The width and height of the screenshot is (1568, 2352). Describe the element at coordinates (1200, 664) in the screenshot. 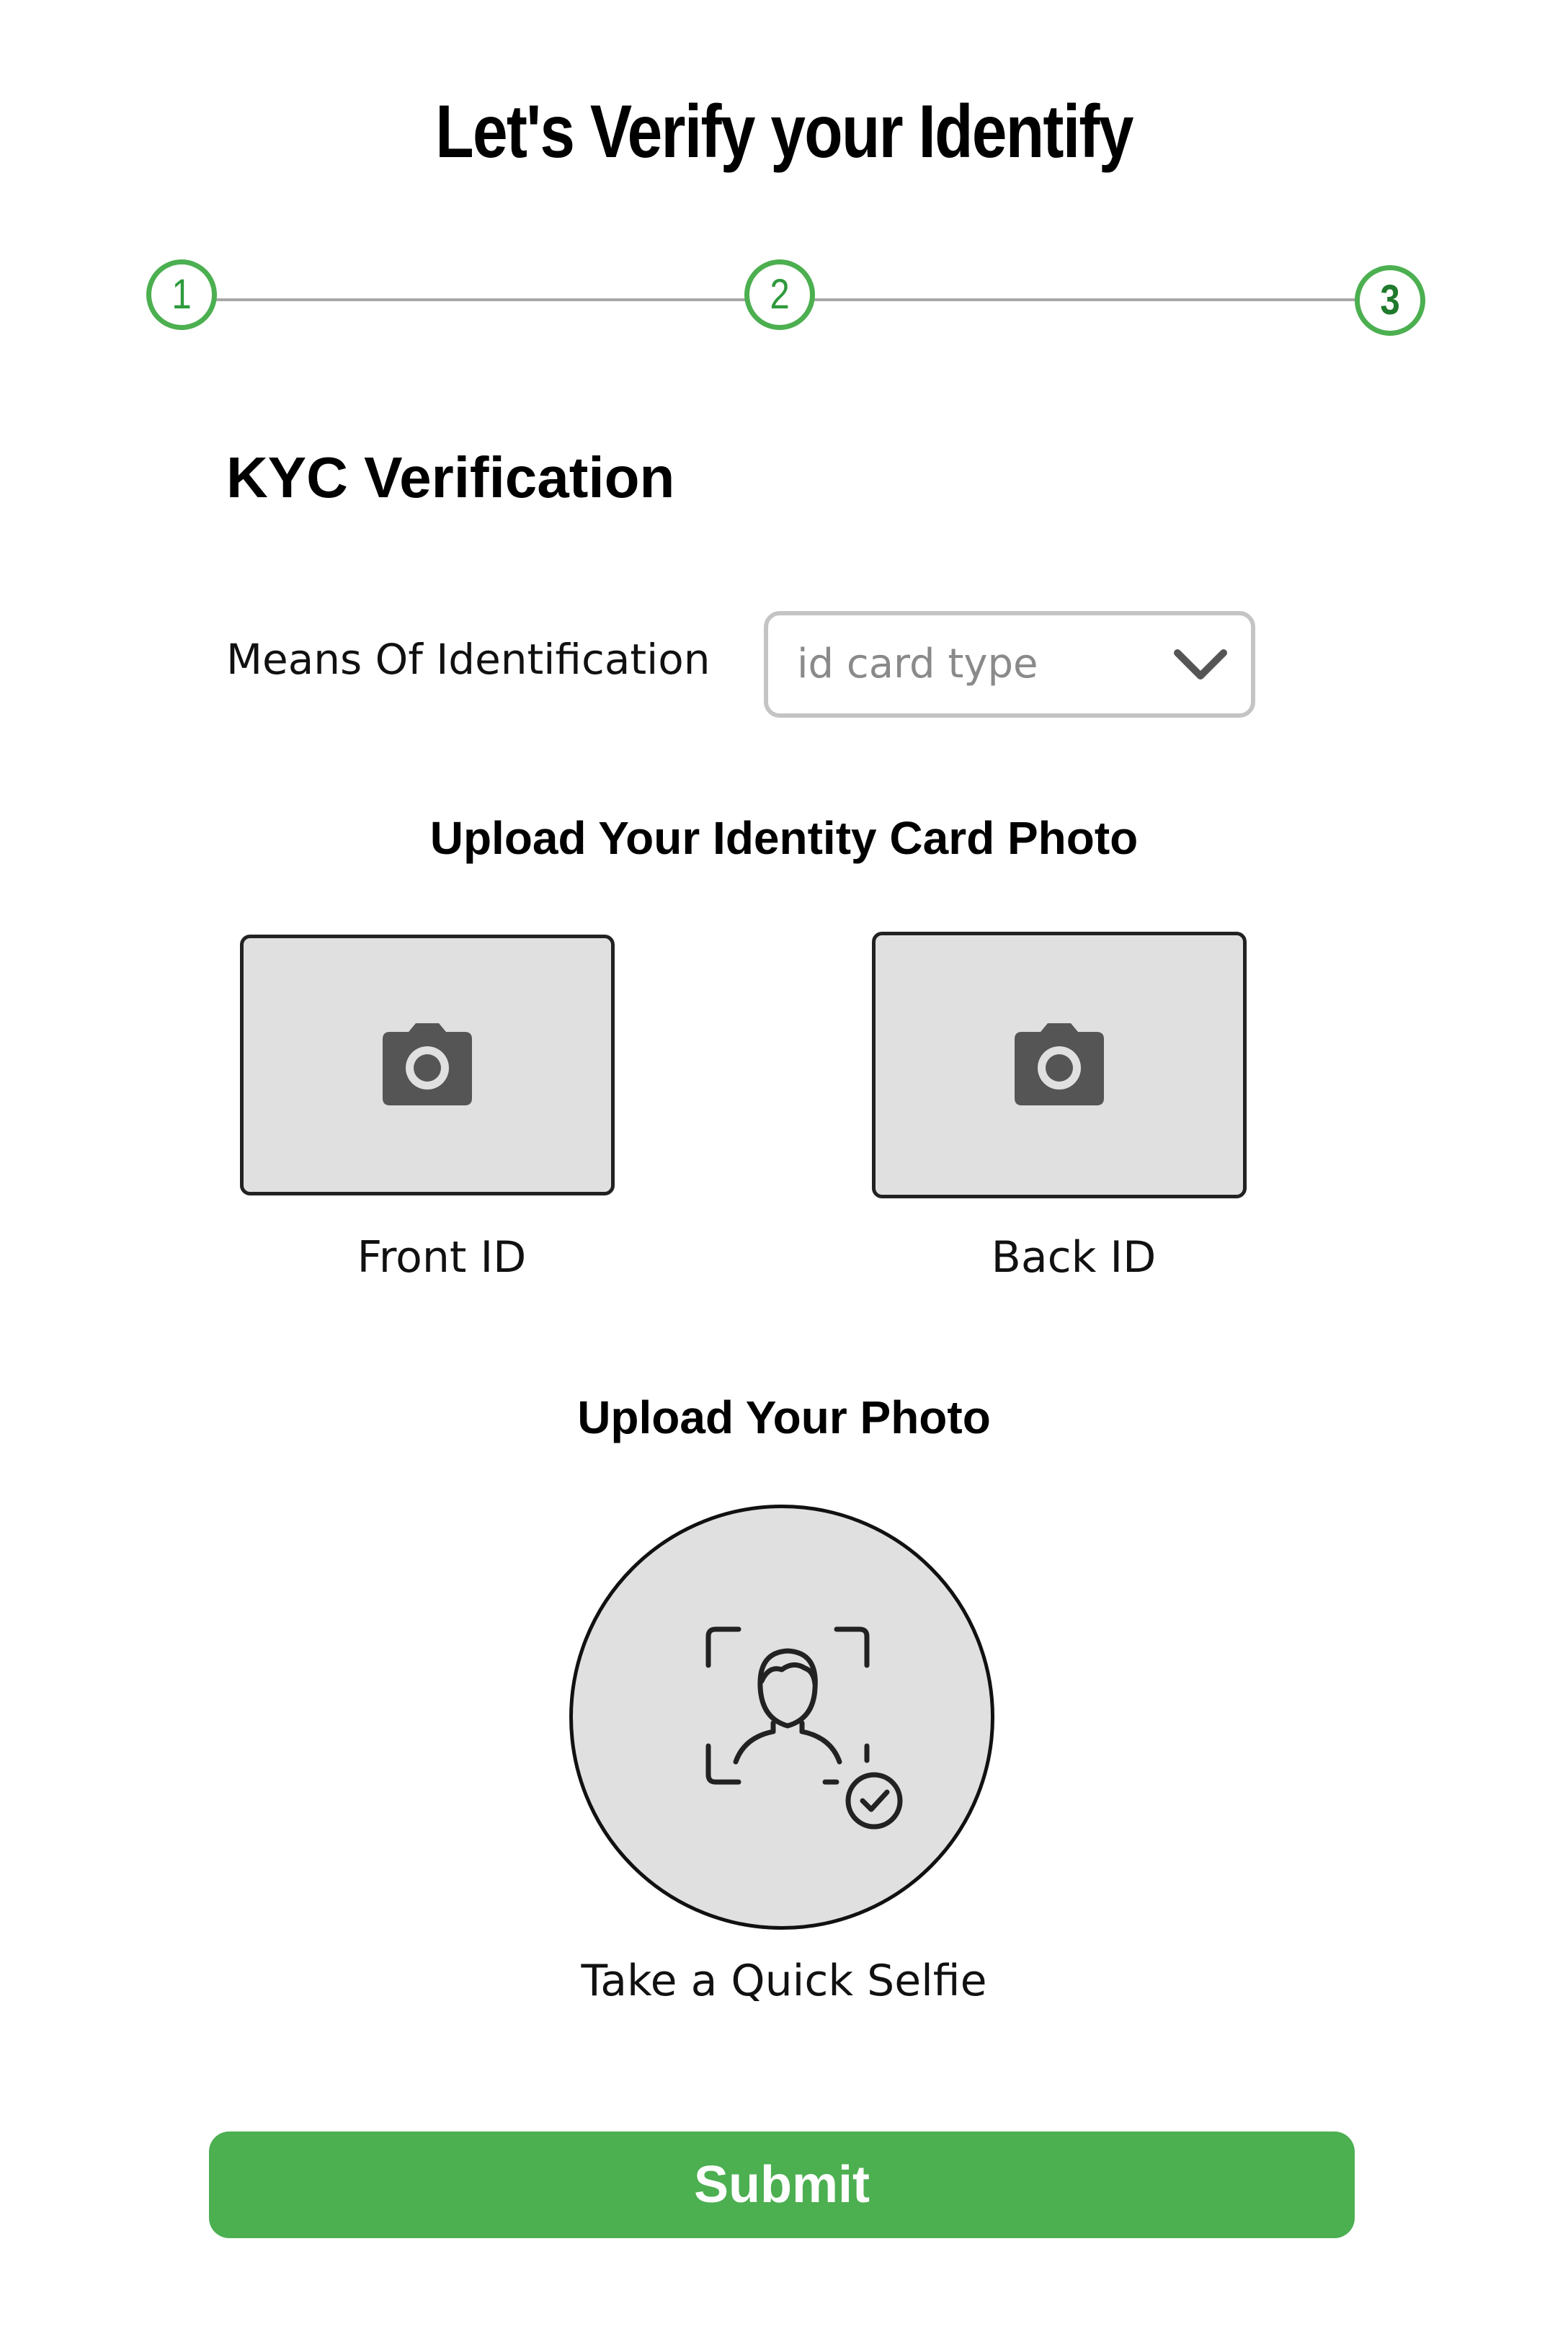

I see `chevron-down-icon` at that location.